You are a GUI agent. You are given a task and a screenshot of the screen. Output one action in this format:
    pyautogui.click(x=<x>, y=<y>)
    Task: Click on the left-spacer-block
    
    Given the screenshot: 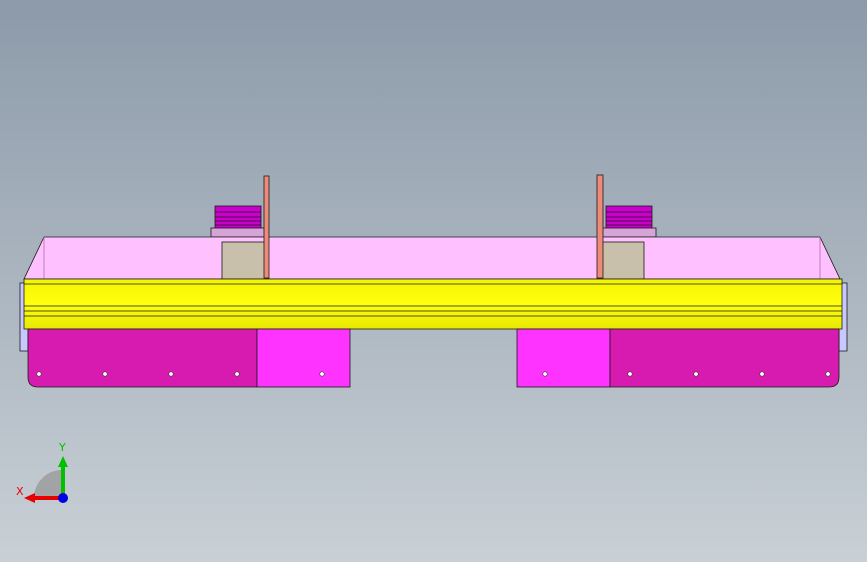 What is the action you would take?
    pyautogui.click(x=245, y=260)
    